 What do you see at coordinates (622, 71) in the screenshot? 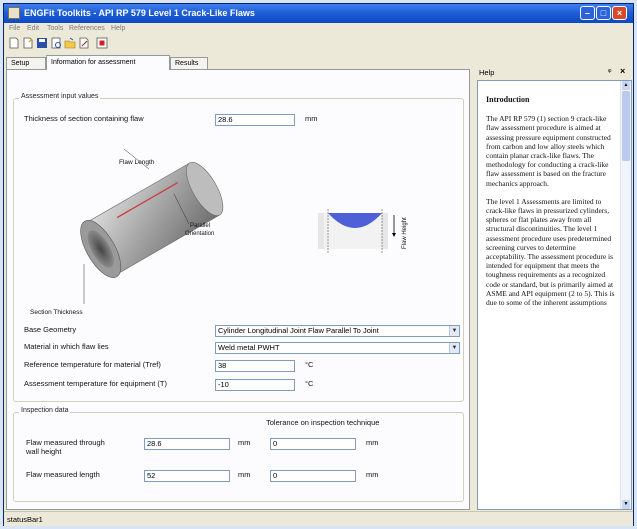
I see `close-help-icon: ×` at bounding box center [622, 71].